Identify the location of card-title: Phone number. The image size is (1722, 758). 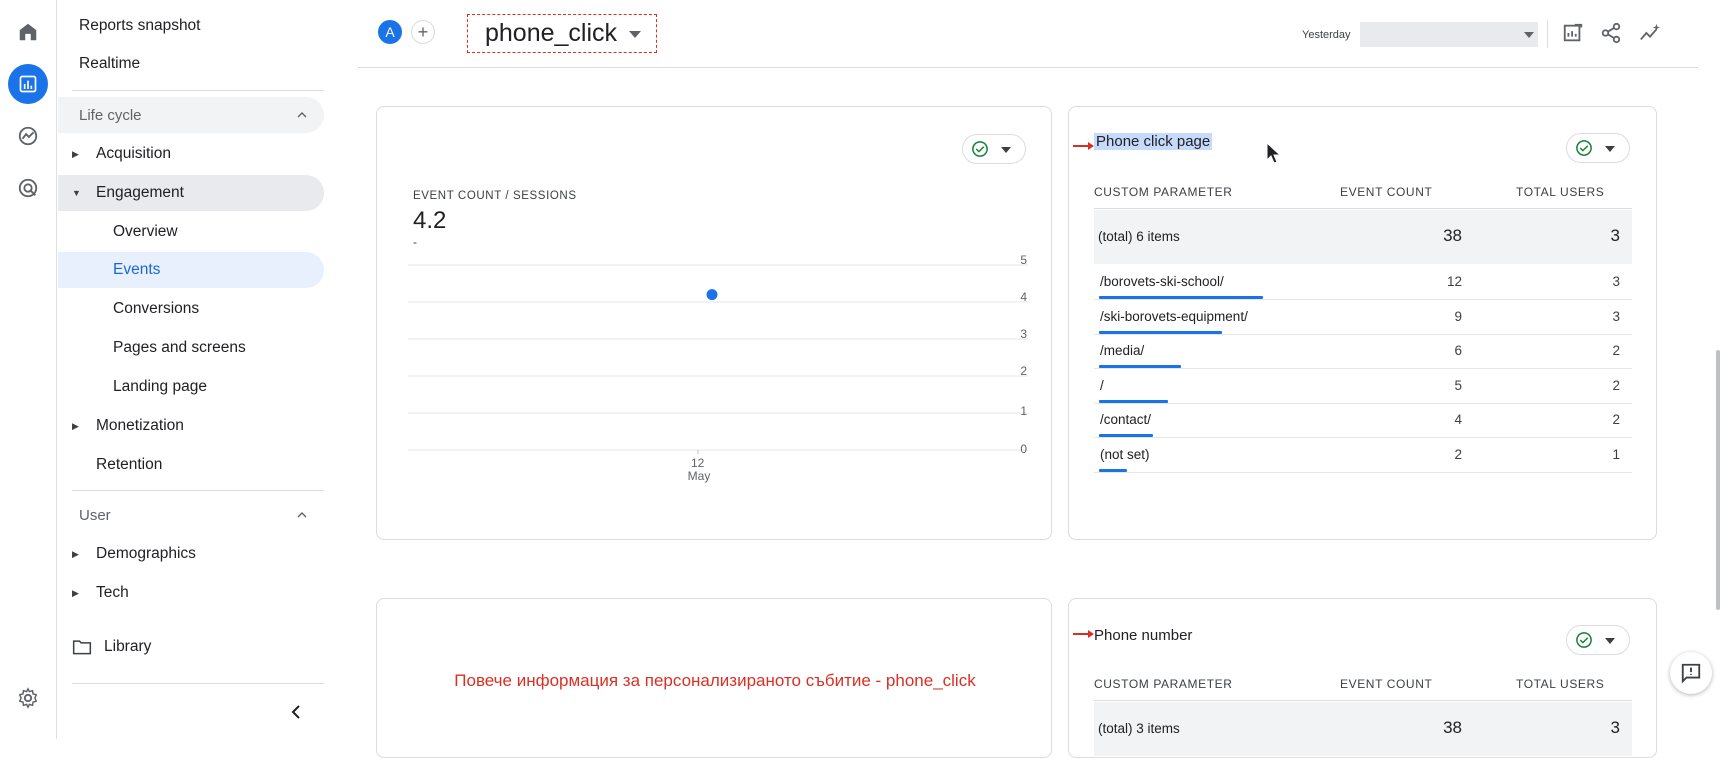
(1143, 635).